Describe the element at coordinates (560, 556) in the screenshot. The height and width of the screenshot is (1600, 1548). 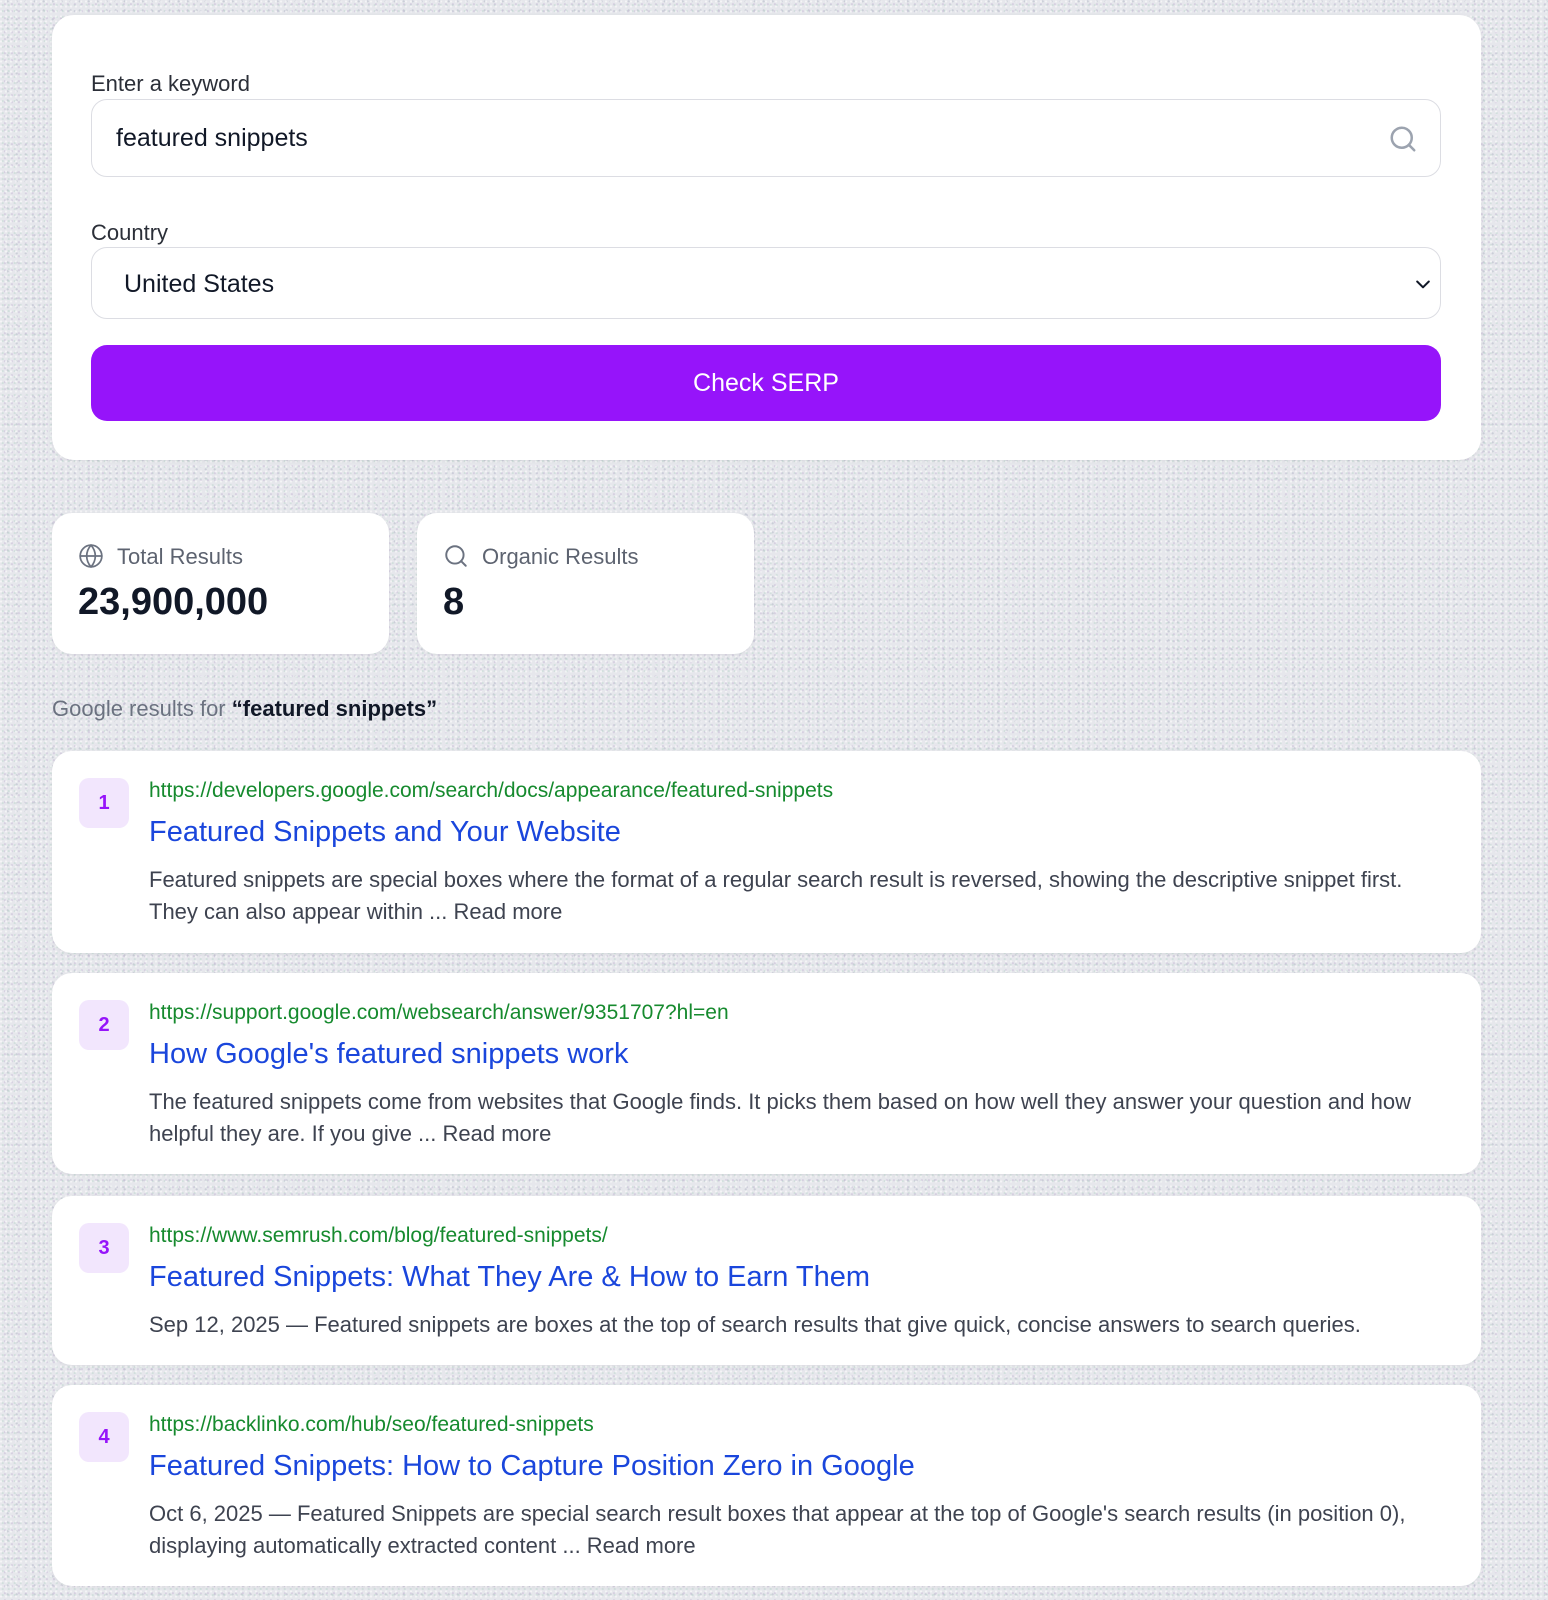
I see `organic-results-label: Organic Results` at that location.